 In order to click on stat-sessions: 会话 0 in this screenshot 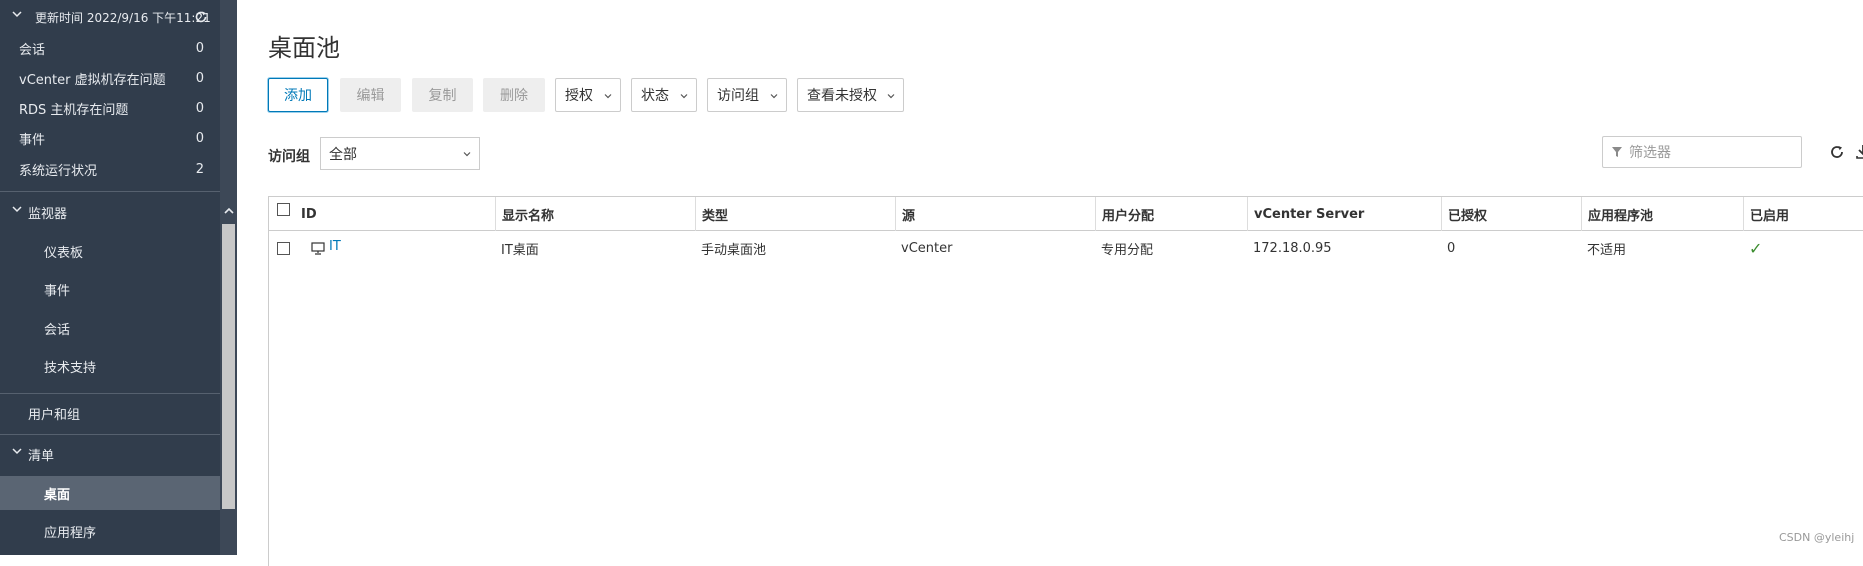, I will do `click(110, 48)`.